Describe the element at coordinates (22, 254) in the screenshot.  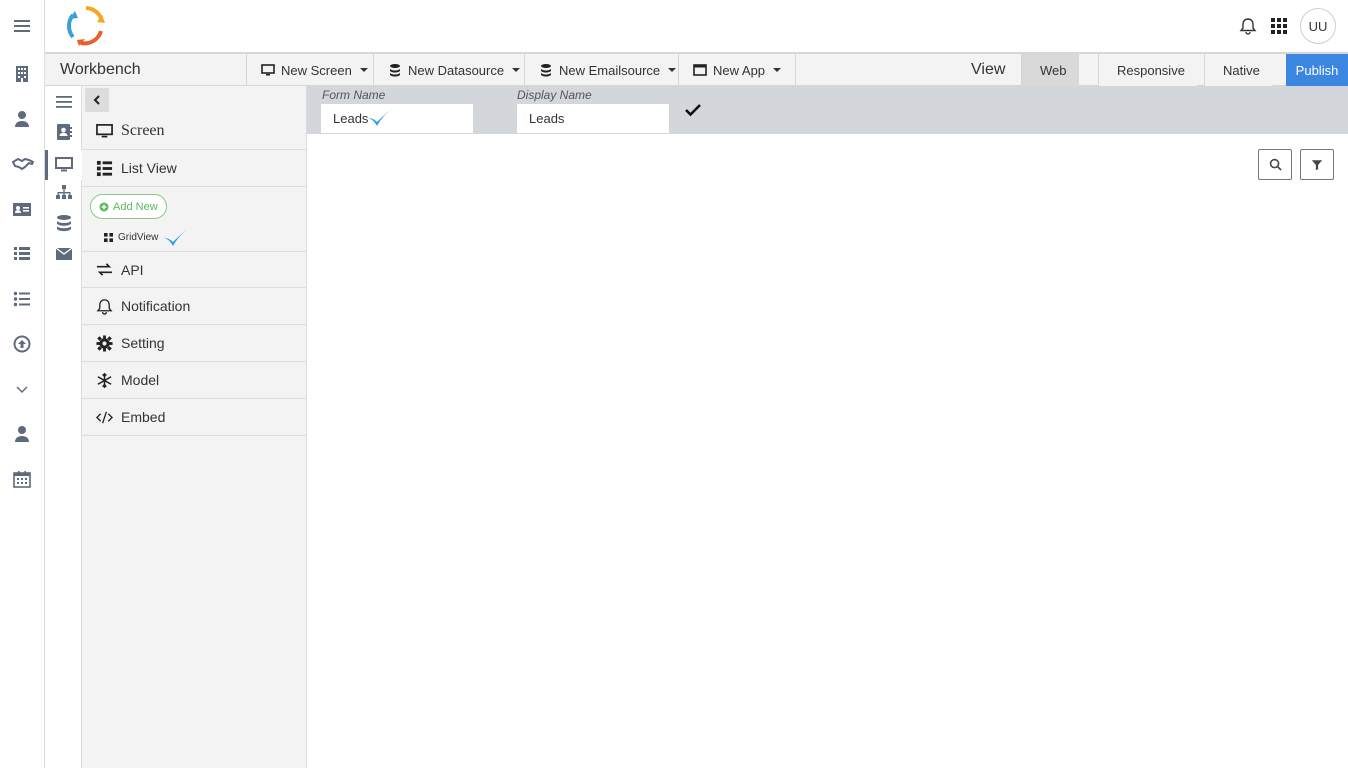
I see `list-icon` at that location.